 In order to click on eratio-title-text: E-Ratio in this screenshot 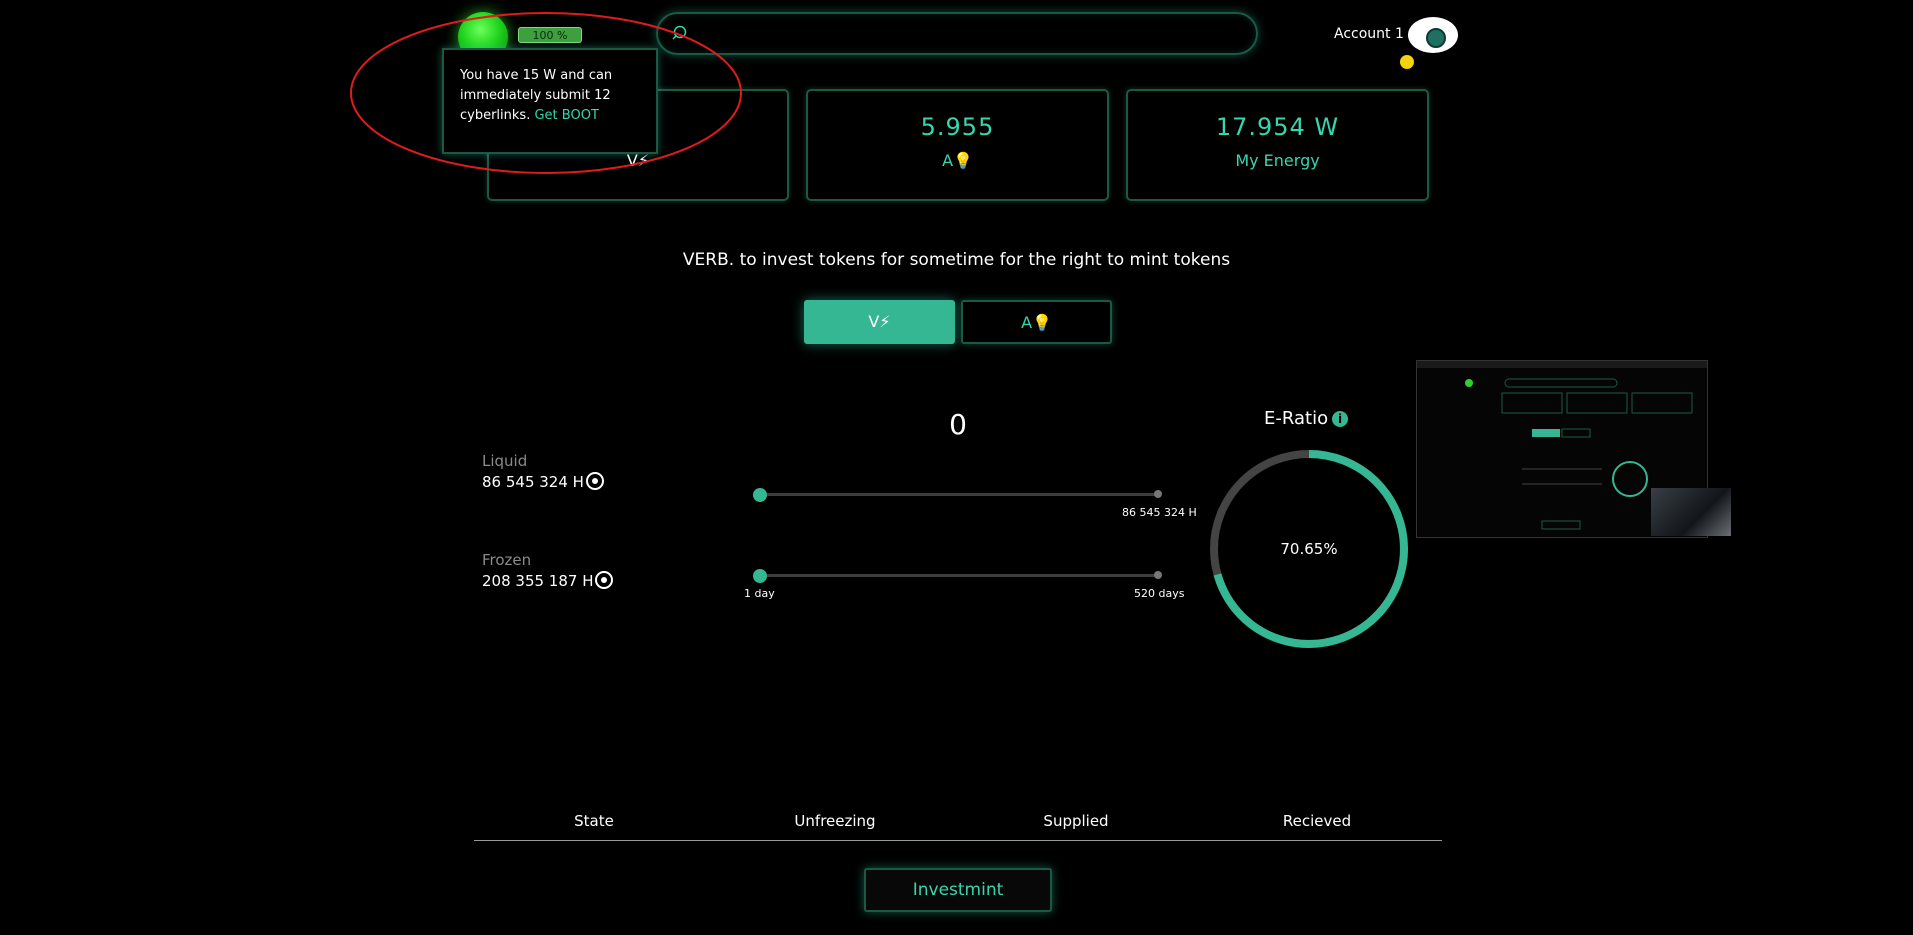, I will do `click(1296, 418)`.